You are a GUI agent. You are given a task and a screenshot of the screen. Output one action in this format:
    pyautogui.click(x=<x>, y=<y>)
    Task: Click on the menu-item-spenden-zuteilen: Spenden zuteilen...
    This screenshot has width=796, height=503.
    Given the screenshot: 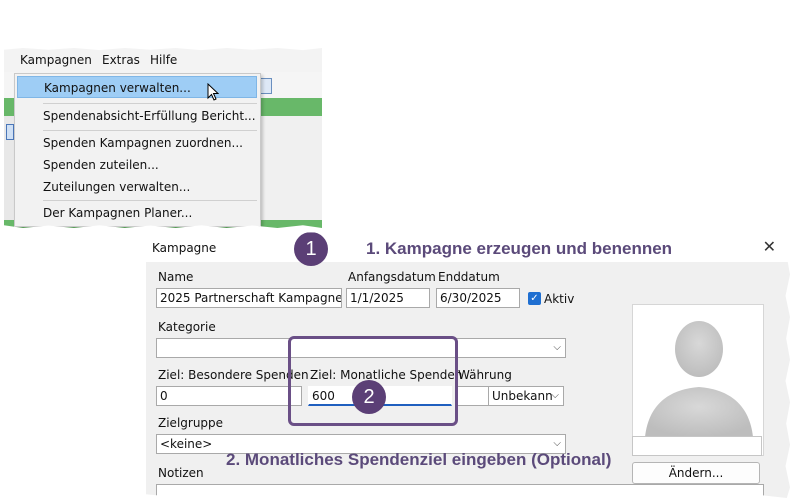 What is the action you would take?
    pyautogui.click(x=137, y=165)
    